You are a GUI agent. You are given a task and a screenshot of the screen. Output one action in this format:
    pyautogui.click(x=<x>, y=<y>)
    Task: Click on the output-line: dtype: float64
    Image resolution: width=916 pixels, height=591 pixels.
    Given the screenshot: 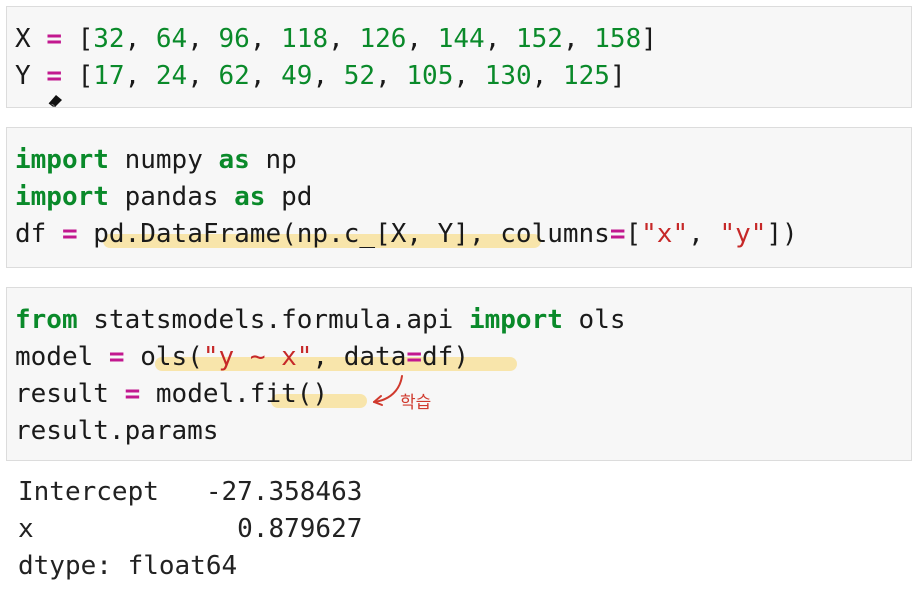 What is the action you would take?
    pyautogui.click(x=128, y=566)
    